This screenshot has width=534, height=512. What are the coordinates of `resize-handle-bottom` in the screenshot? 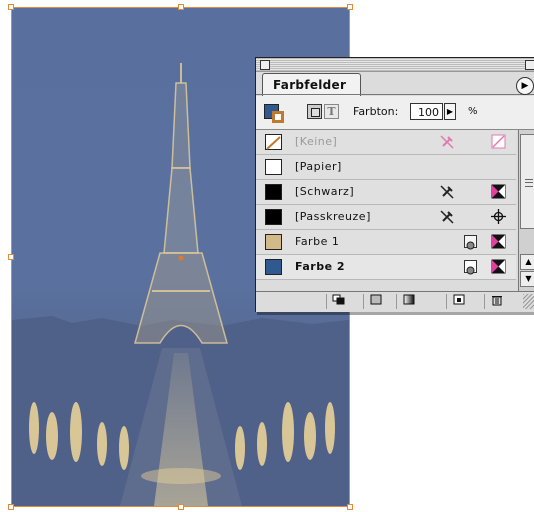 It's located at (181, 507).